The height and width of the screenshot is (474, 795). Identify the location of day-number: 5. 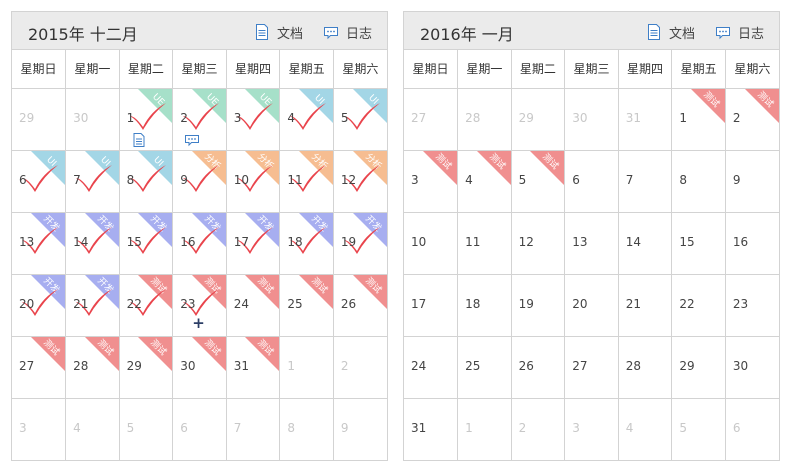
(683, 427).